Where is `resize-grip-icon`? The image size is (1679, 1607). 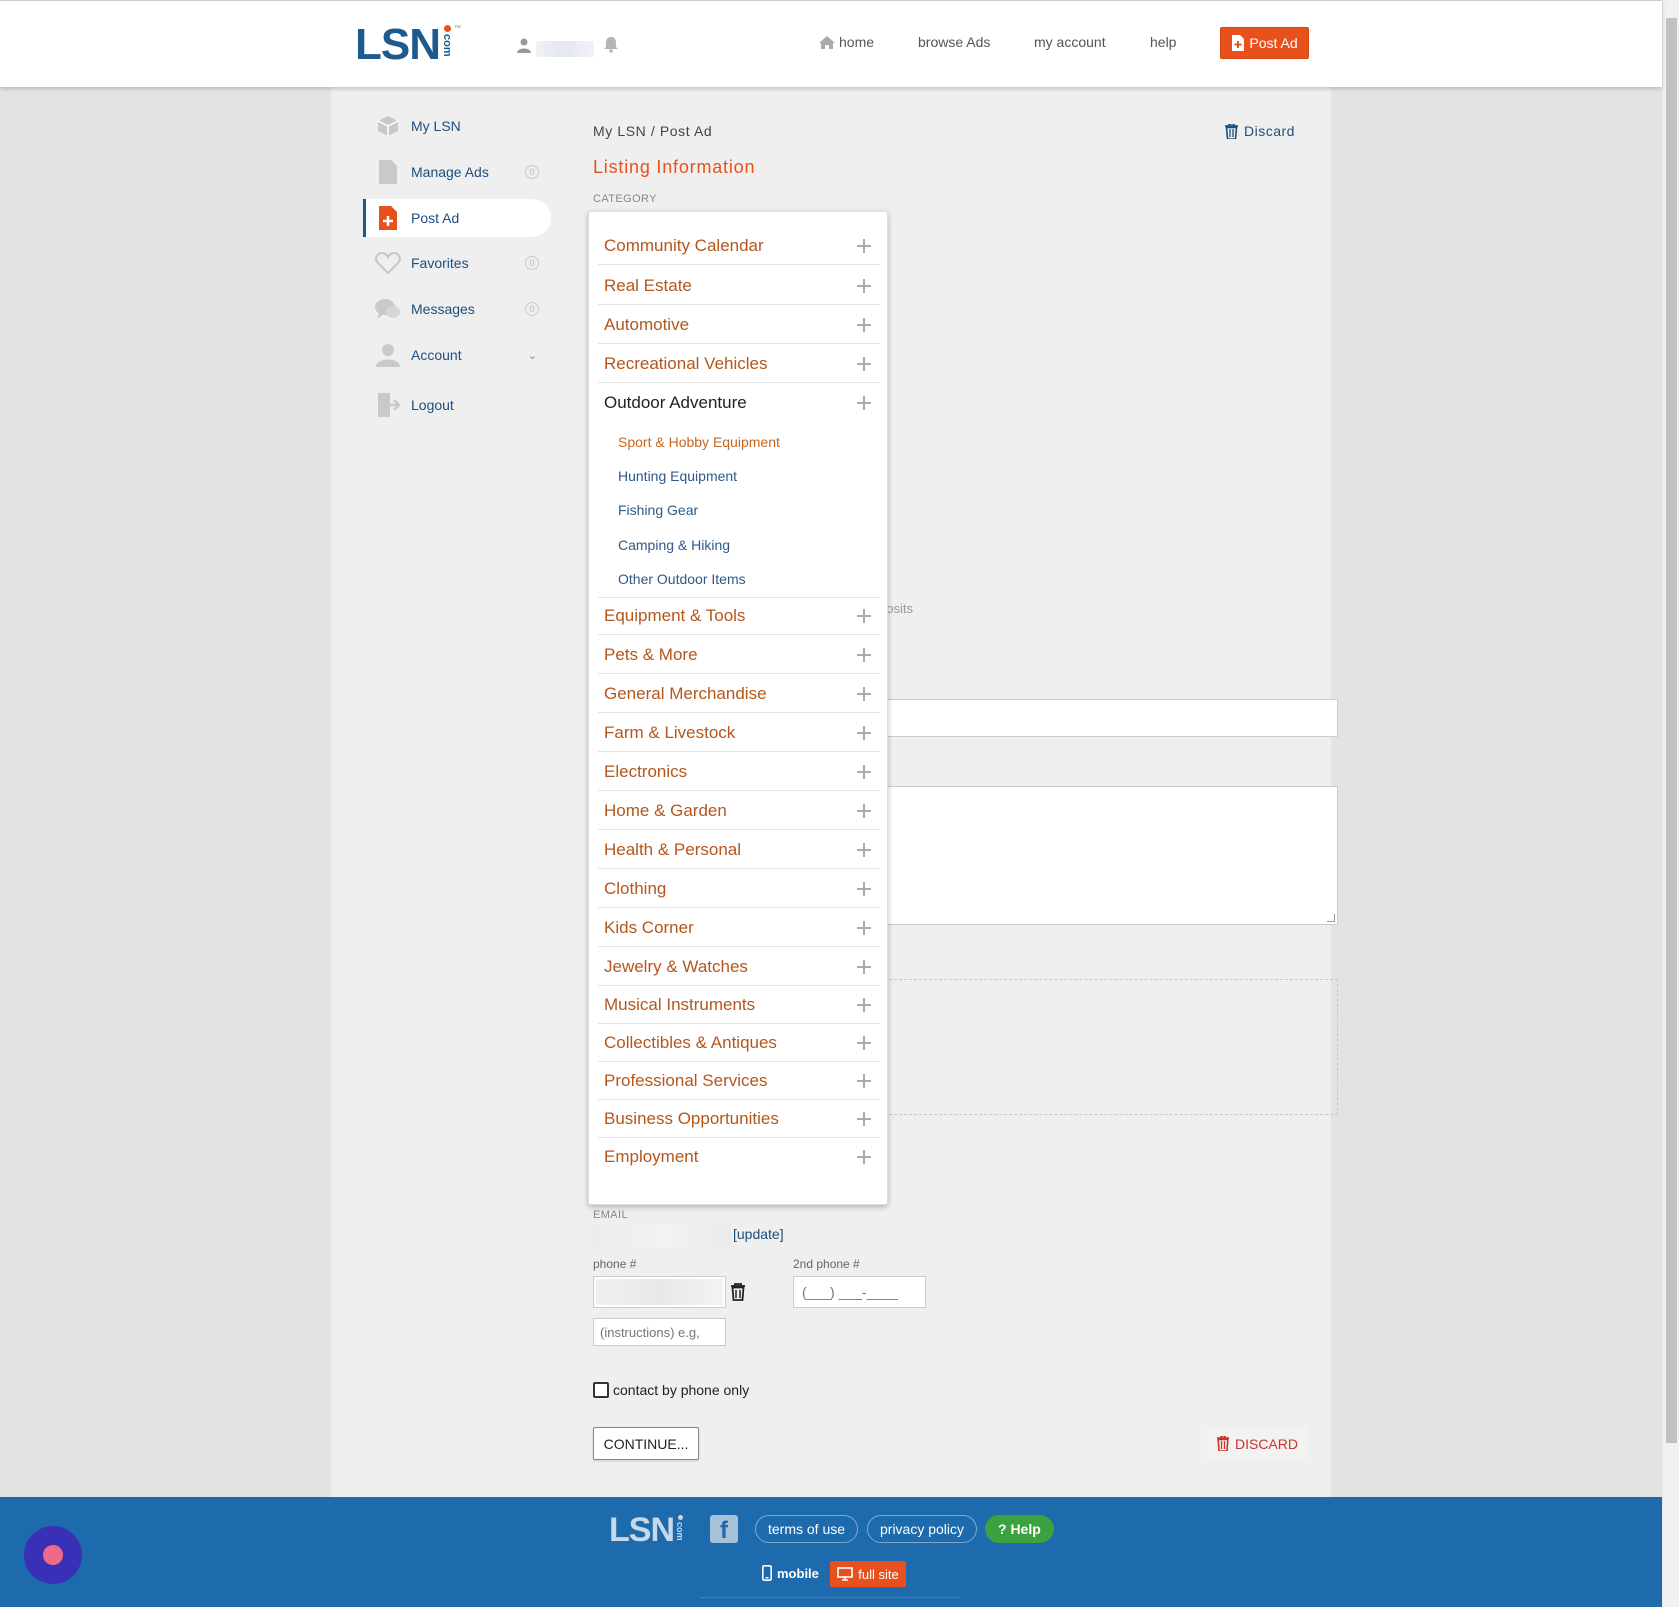 resize-grip-icon is located at coordinates (1331, 918).